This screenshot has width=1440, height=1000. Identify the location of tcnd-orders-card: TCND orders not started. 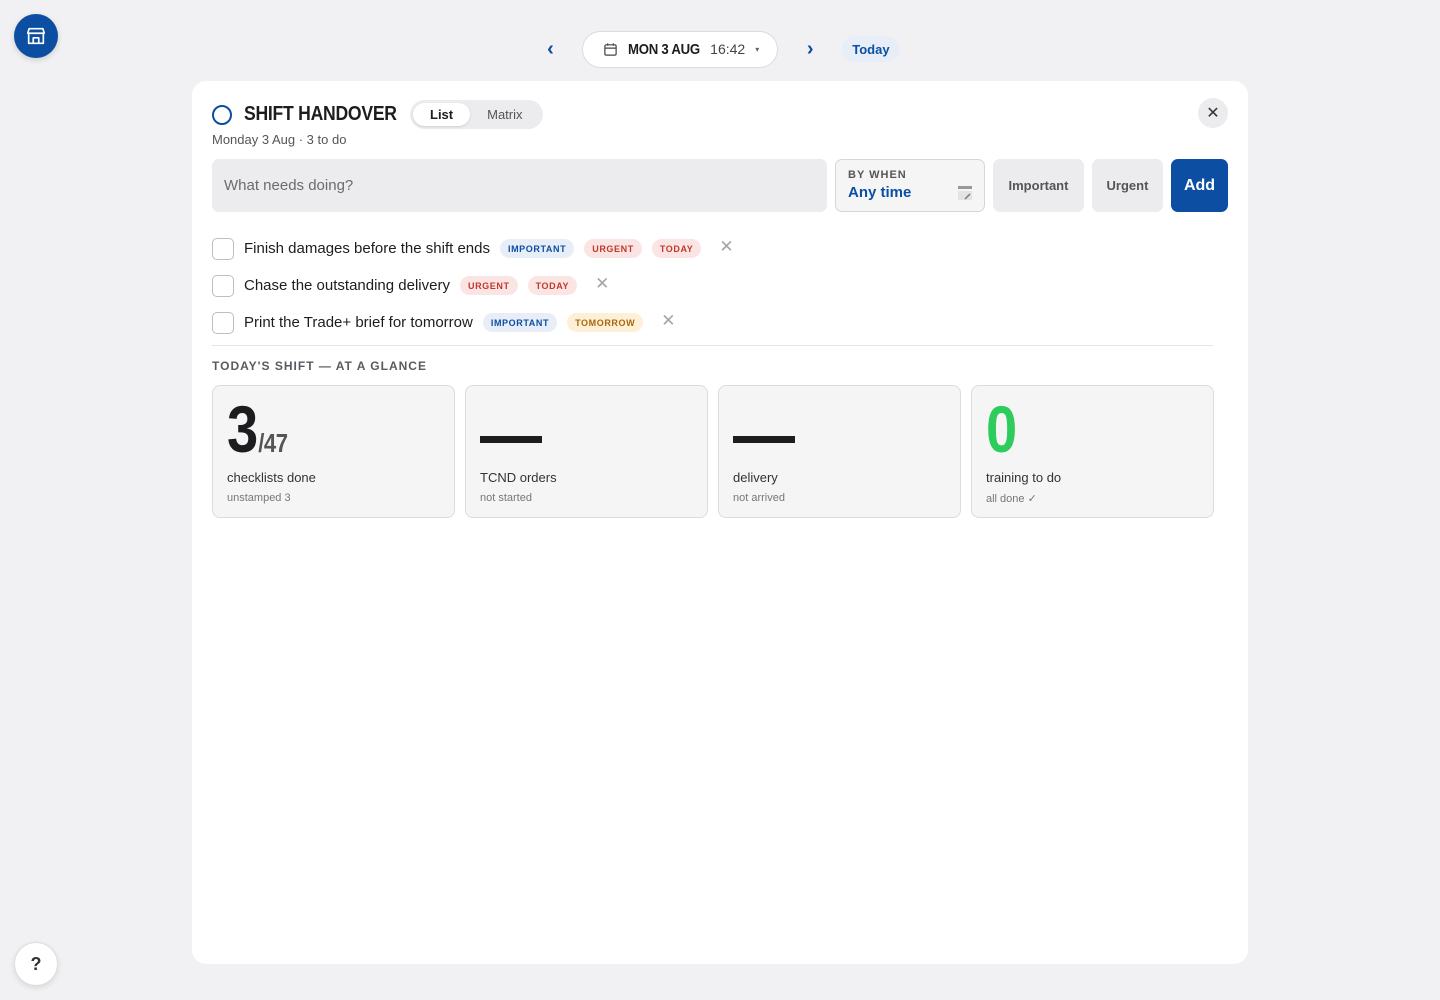
(586, 451).